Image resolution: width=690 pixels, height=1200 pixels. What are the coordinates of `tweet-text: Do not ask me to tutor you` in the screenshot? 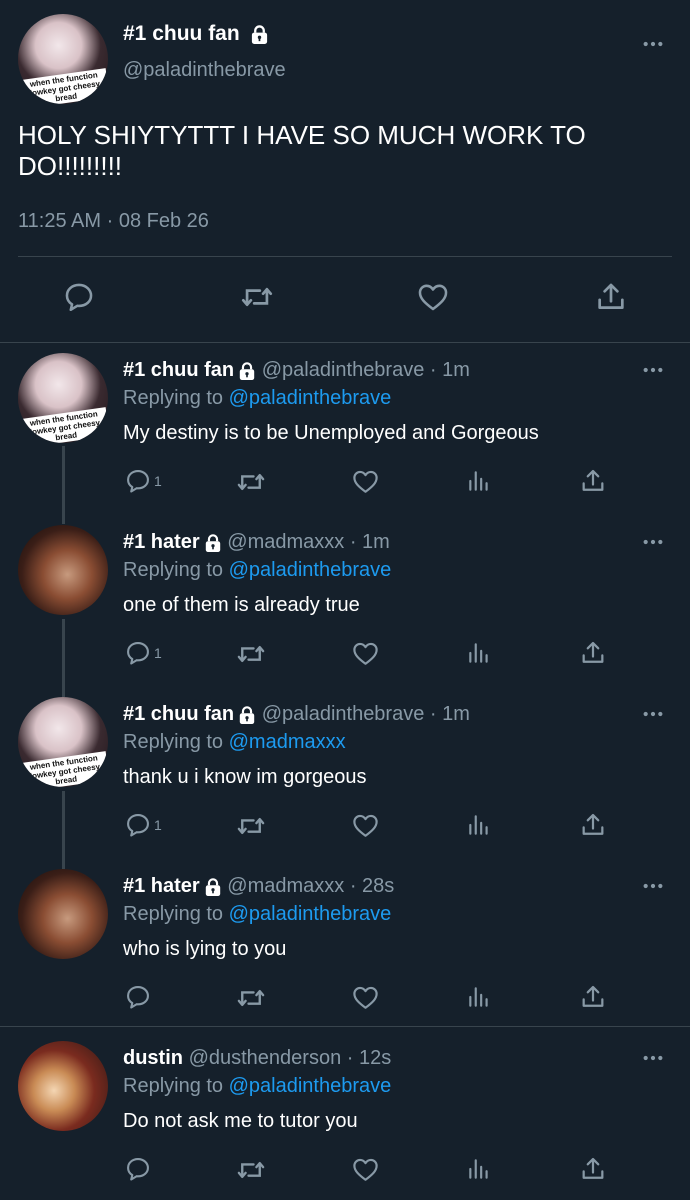 It's located at (240, 1121).